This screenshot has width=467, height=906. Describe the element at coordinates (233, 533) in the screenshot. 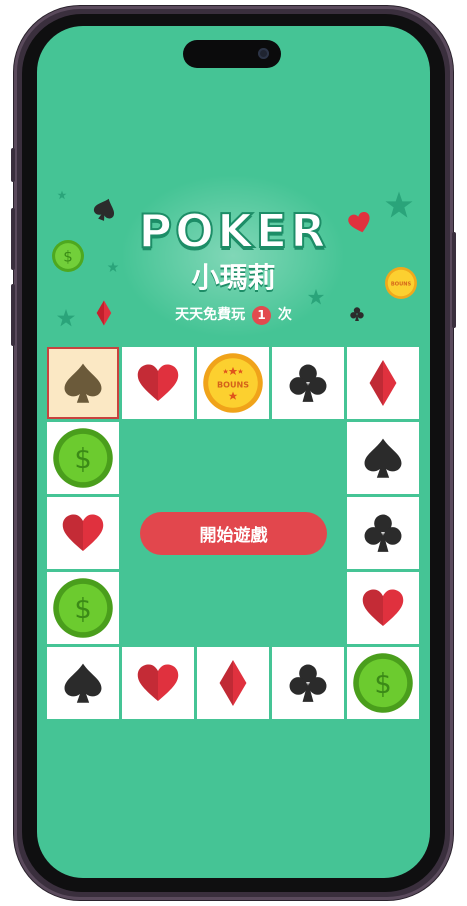

I see `start-game-button: 開始遊戲` at that location.